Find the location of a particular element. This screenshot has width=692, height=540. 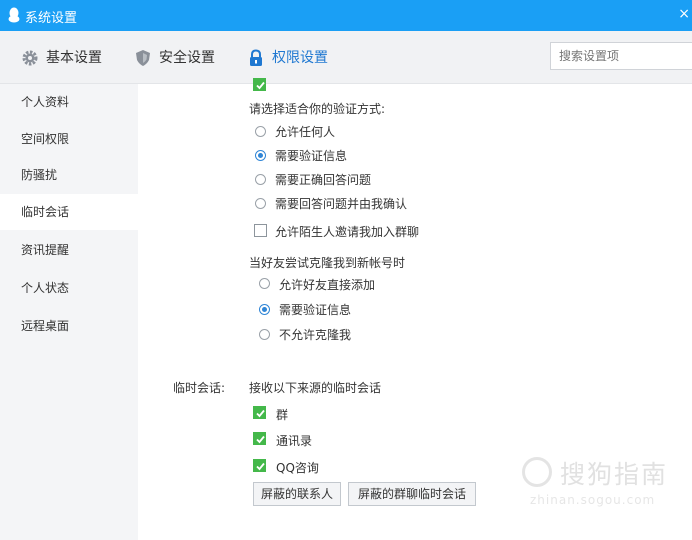

clone-heading: 当好友尝试克隆我到新帐号时 is located at coordinates (327, 263).